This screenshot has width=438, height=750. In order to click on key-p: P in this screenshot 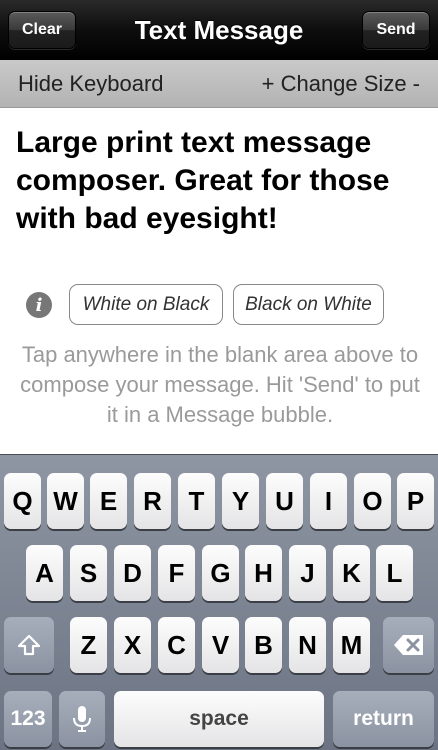, I will do `click(415, 501)`.